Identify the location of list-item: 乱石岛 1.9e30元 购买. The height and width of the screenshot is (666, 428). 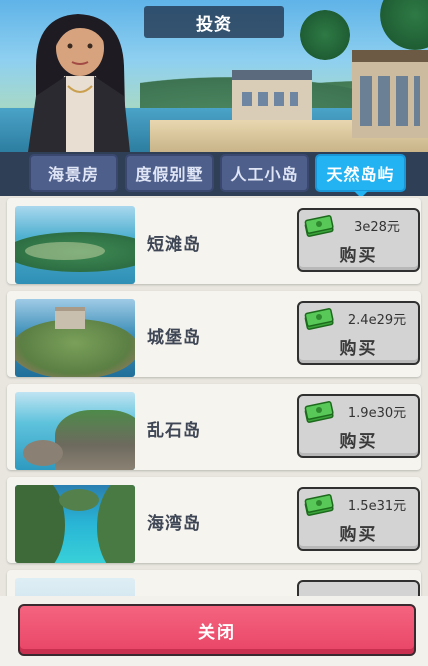
(214, 427).